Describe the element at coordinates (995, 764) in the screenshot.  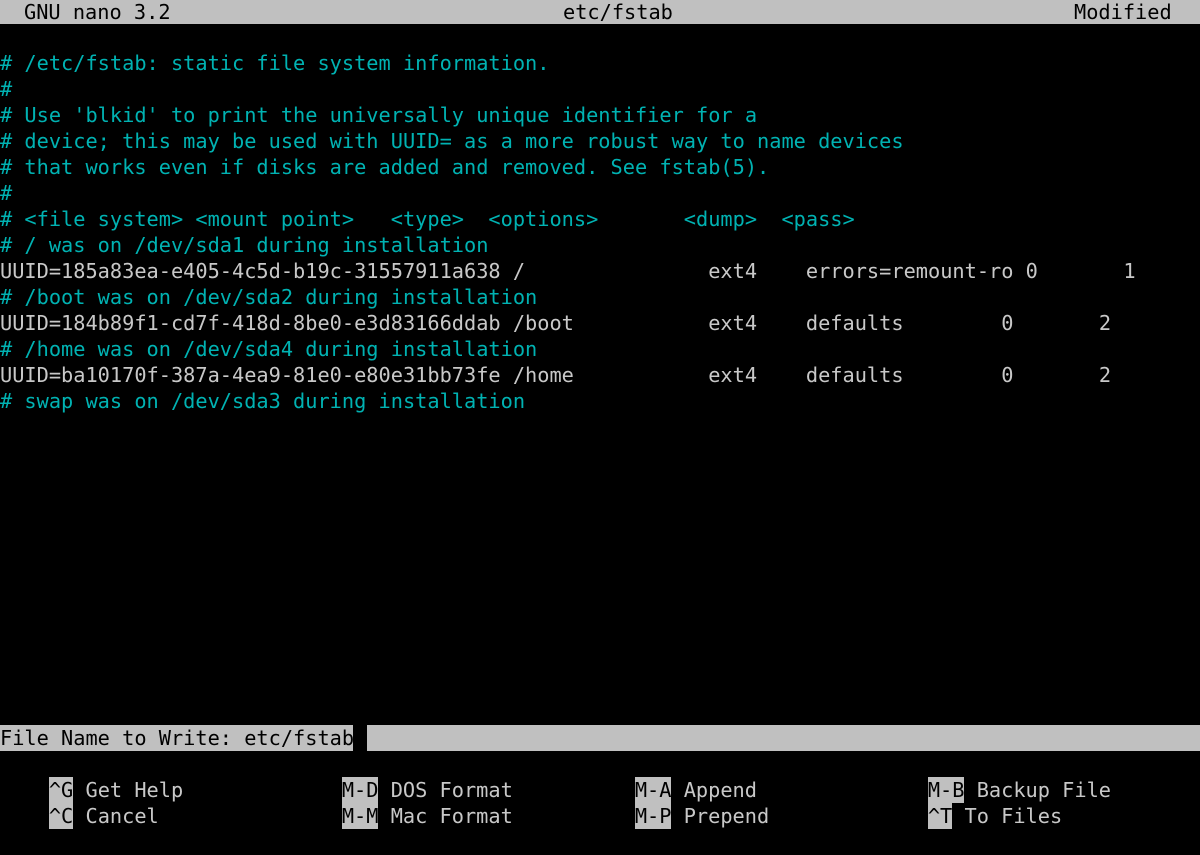
I see `shortcut-backup-file: M-B Backup File` at that location.